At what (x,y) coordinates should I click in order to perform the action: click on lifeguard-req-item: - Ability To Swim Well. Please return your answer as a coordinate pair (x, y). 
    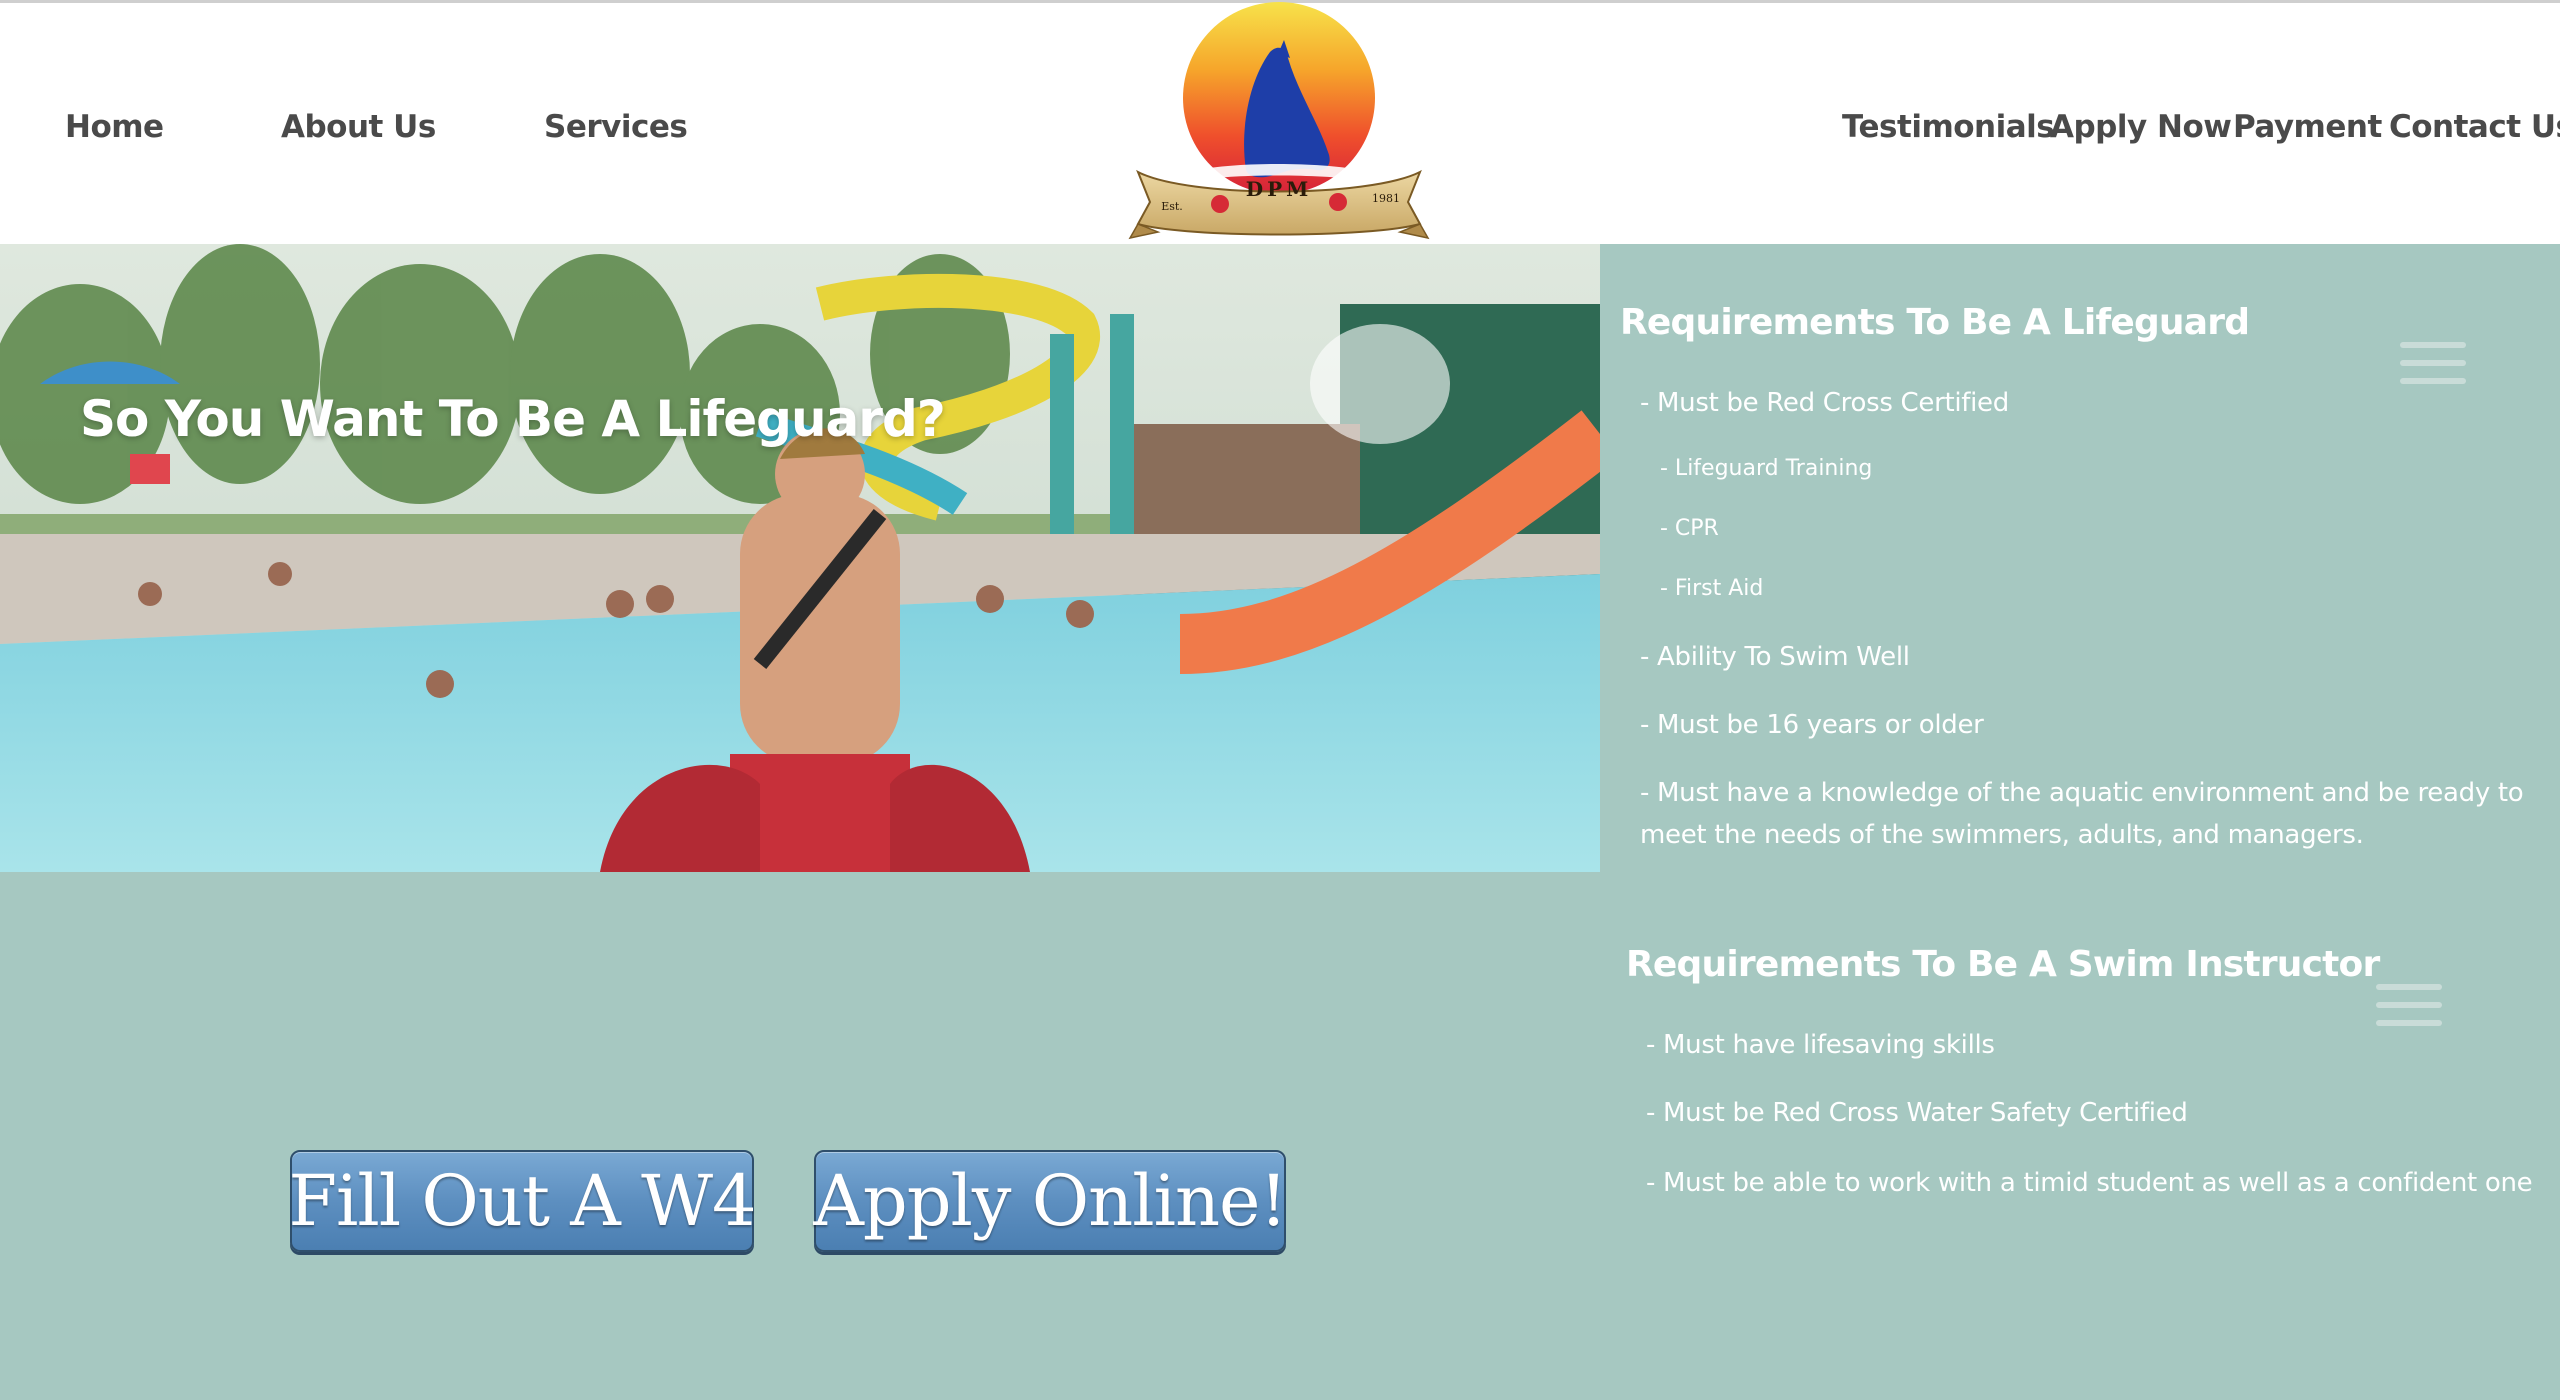
    Looking at the image, I should click on (1775, 657).